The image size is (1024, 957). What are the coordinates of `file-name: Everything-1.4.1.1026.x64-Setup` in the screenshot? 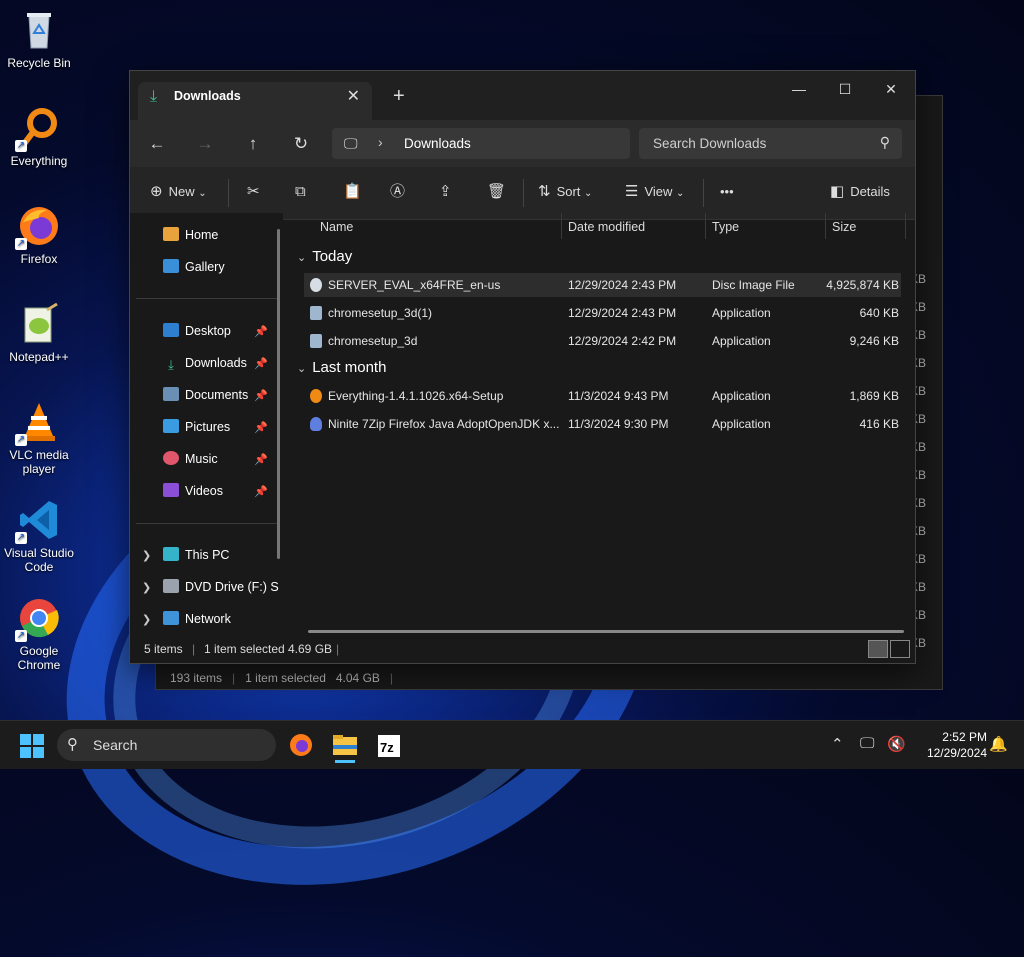 It's located at (416, 396).